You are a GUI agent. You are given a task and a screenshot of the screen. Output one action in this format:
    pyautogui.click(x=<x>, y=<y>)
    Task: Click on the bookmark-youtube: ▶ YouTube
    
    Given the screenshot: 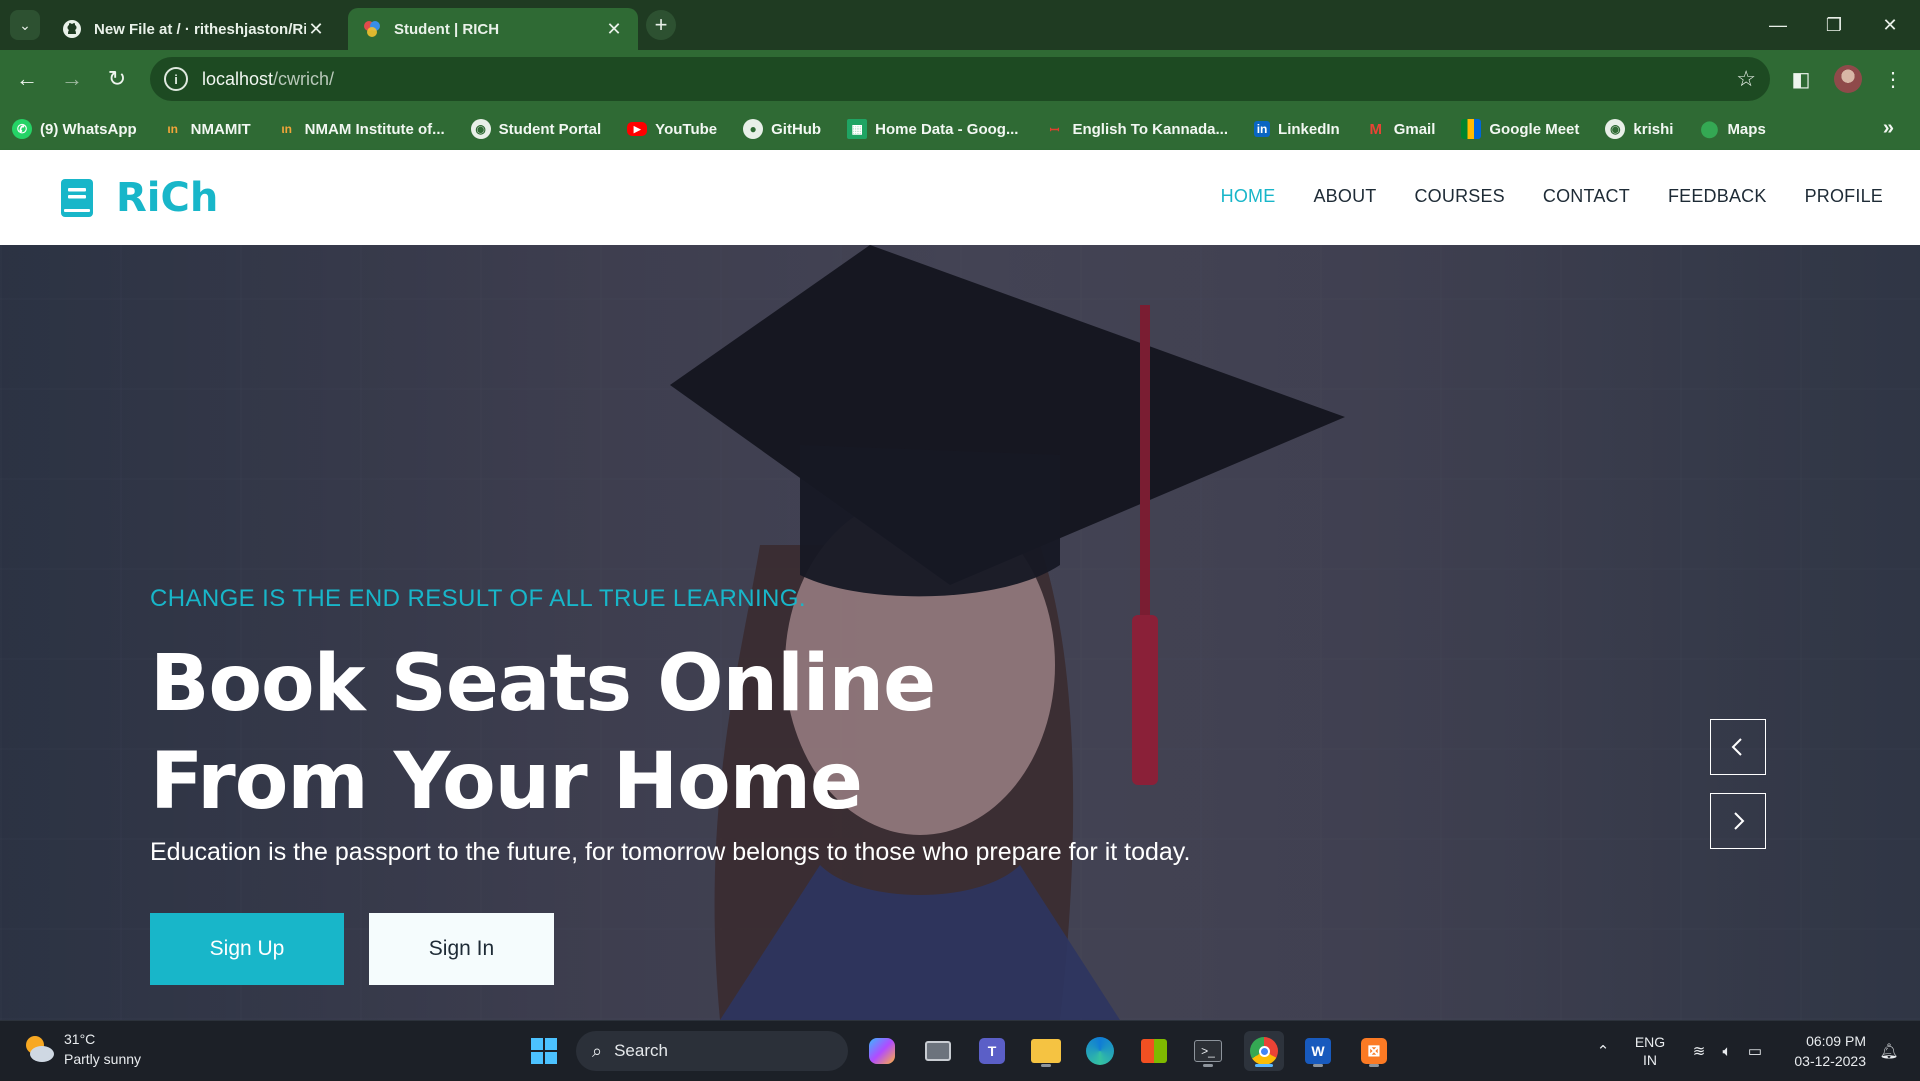 What is the action you would take?
    pyautogui.click(x=672, y=129)
    